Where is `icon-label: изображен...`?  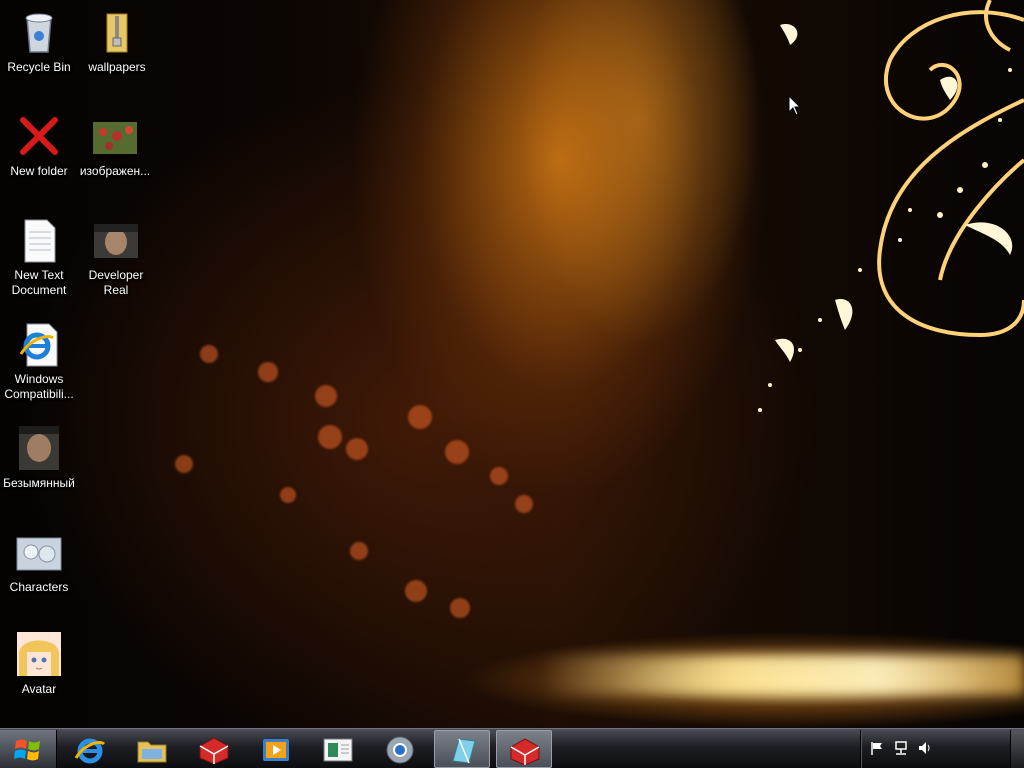
icon-label: изображен... is located at coordinates (115, 171).